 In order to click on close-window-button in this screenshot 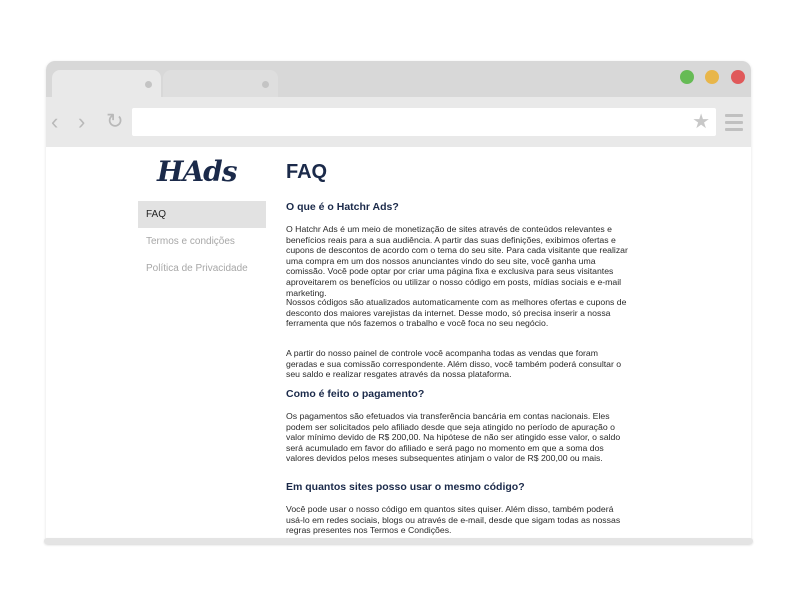, I will do `click(738, 77)`.